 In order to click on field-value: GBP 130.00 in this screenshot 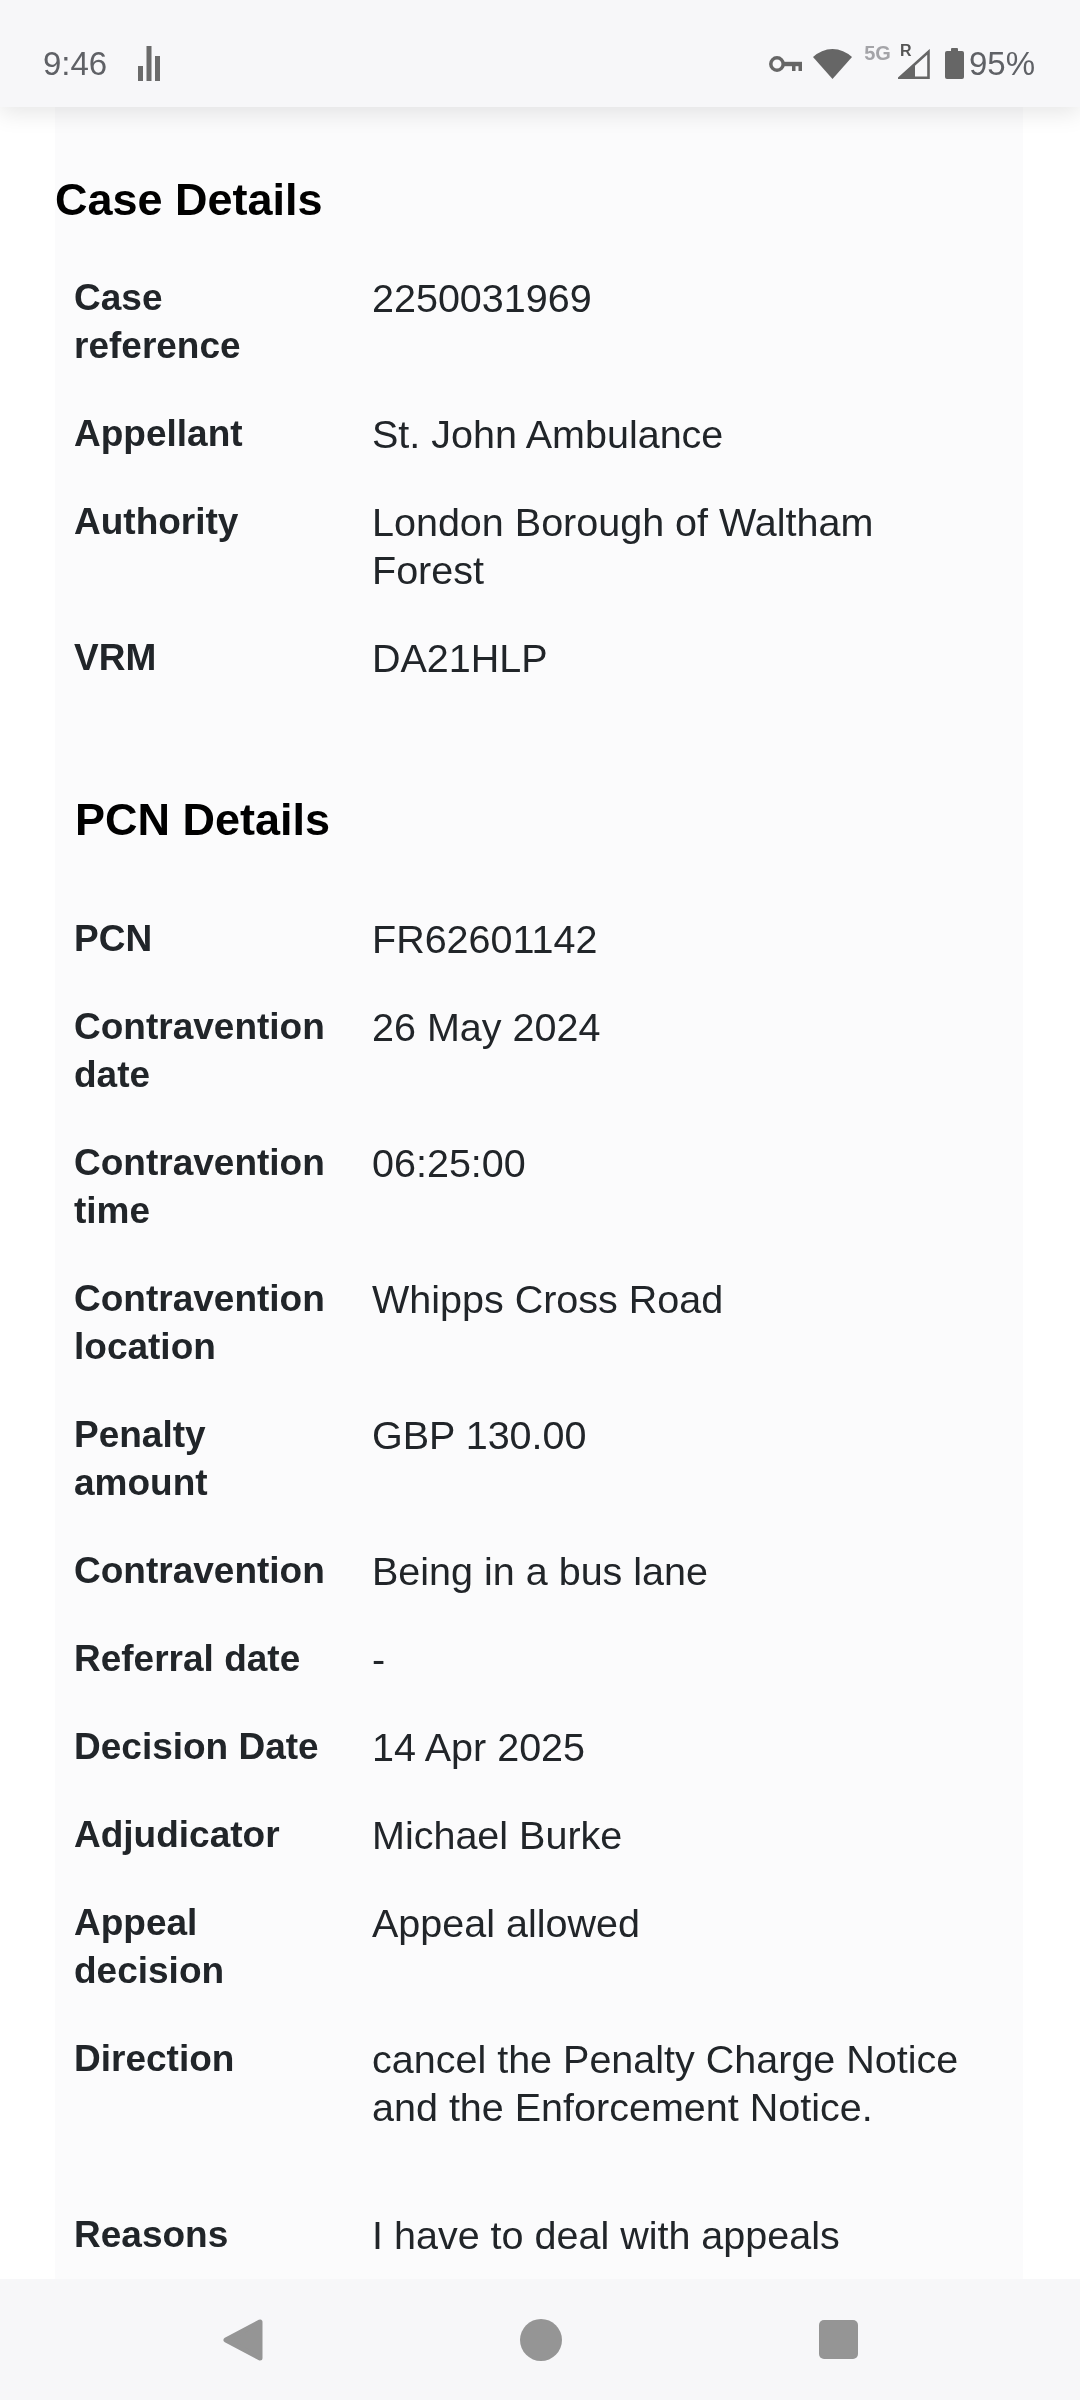, I will do `click(479, 1435)`.